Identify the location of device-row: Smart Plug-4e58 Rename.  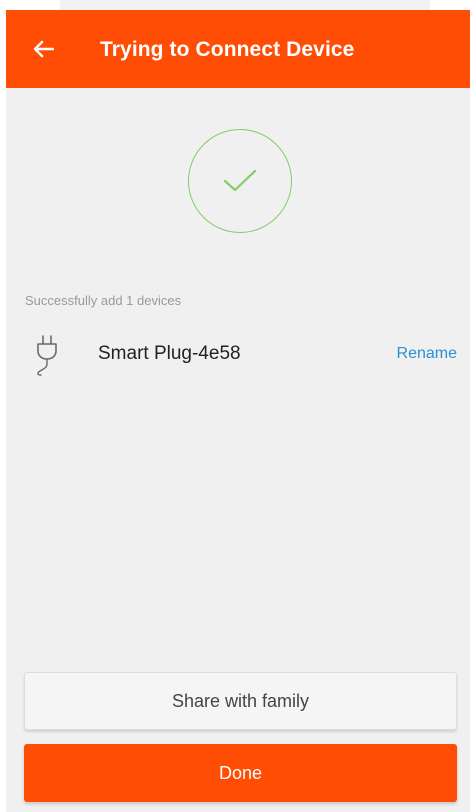
(238, 353).